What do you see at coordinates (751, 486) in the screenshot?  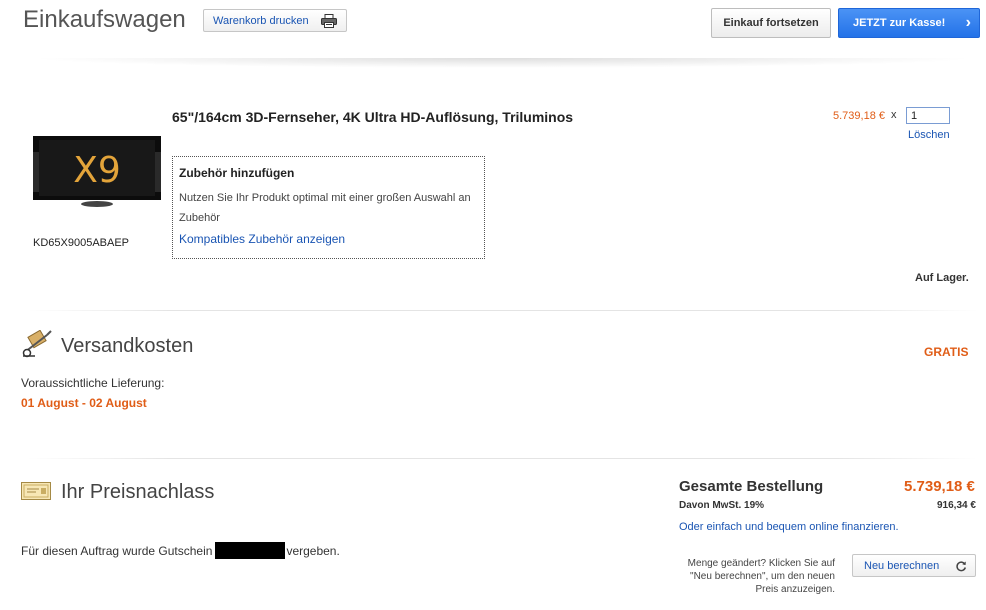 I see `order-total-label: Gesamte Bestellung` at bounding box center [751, 486].